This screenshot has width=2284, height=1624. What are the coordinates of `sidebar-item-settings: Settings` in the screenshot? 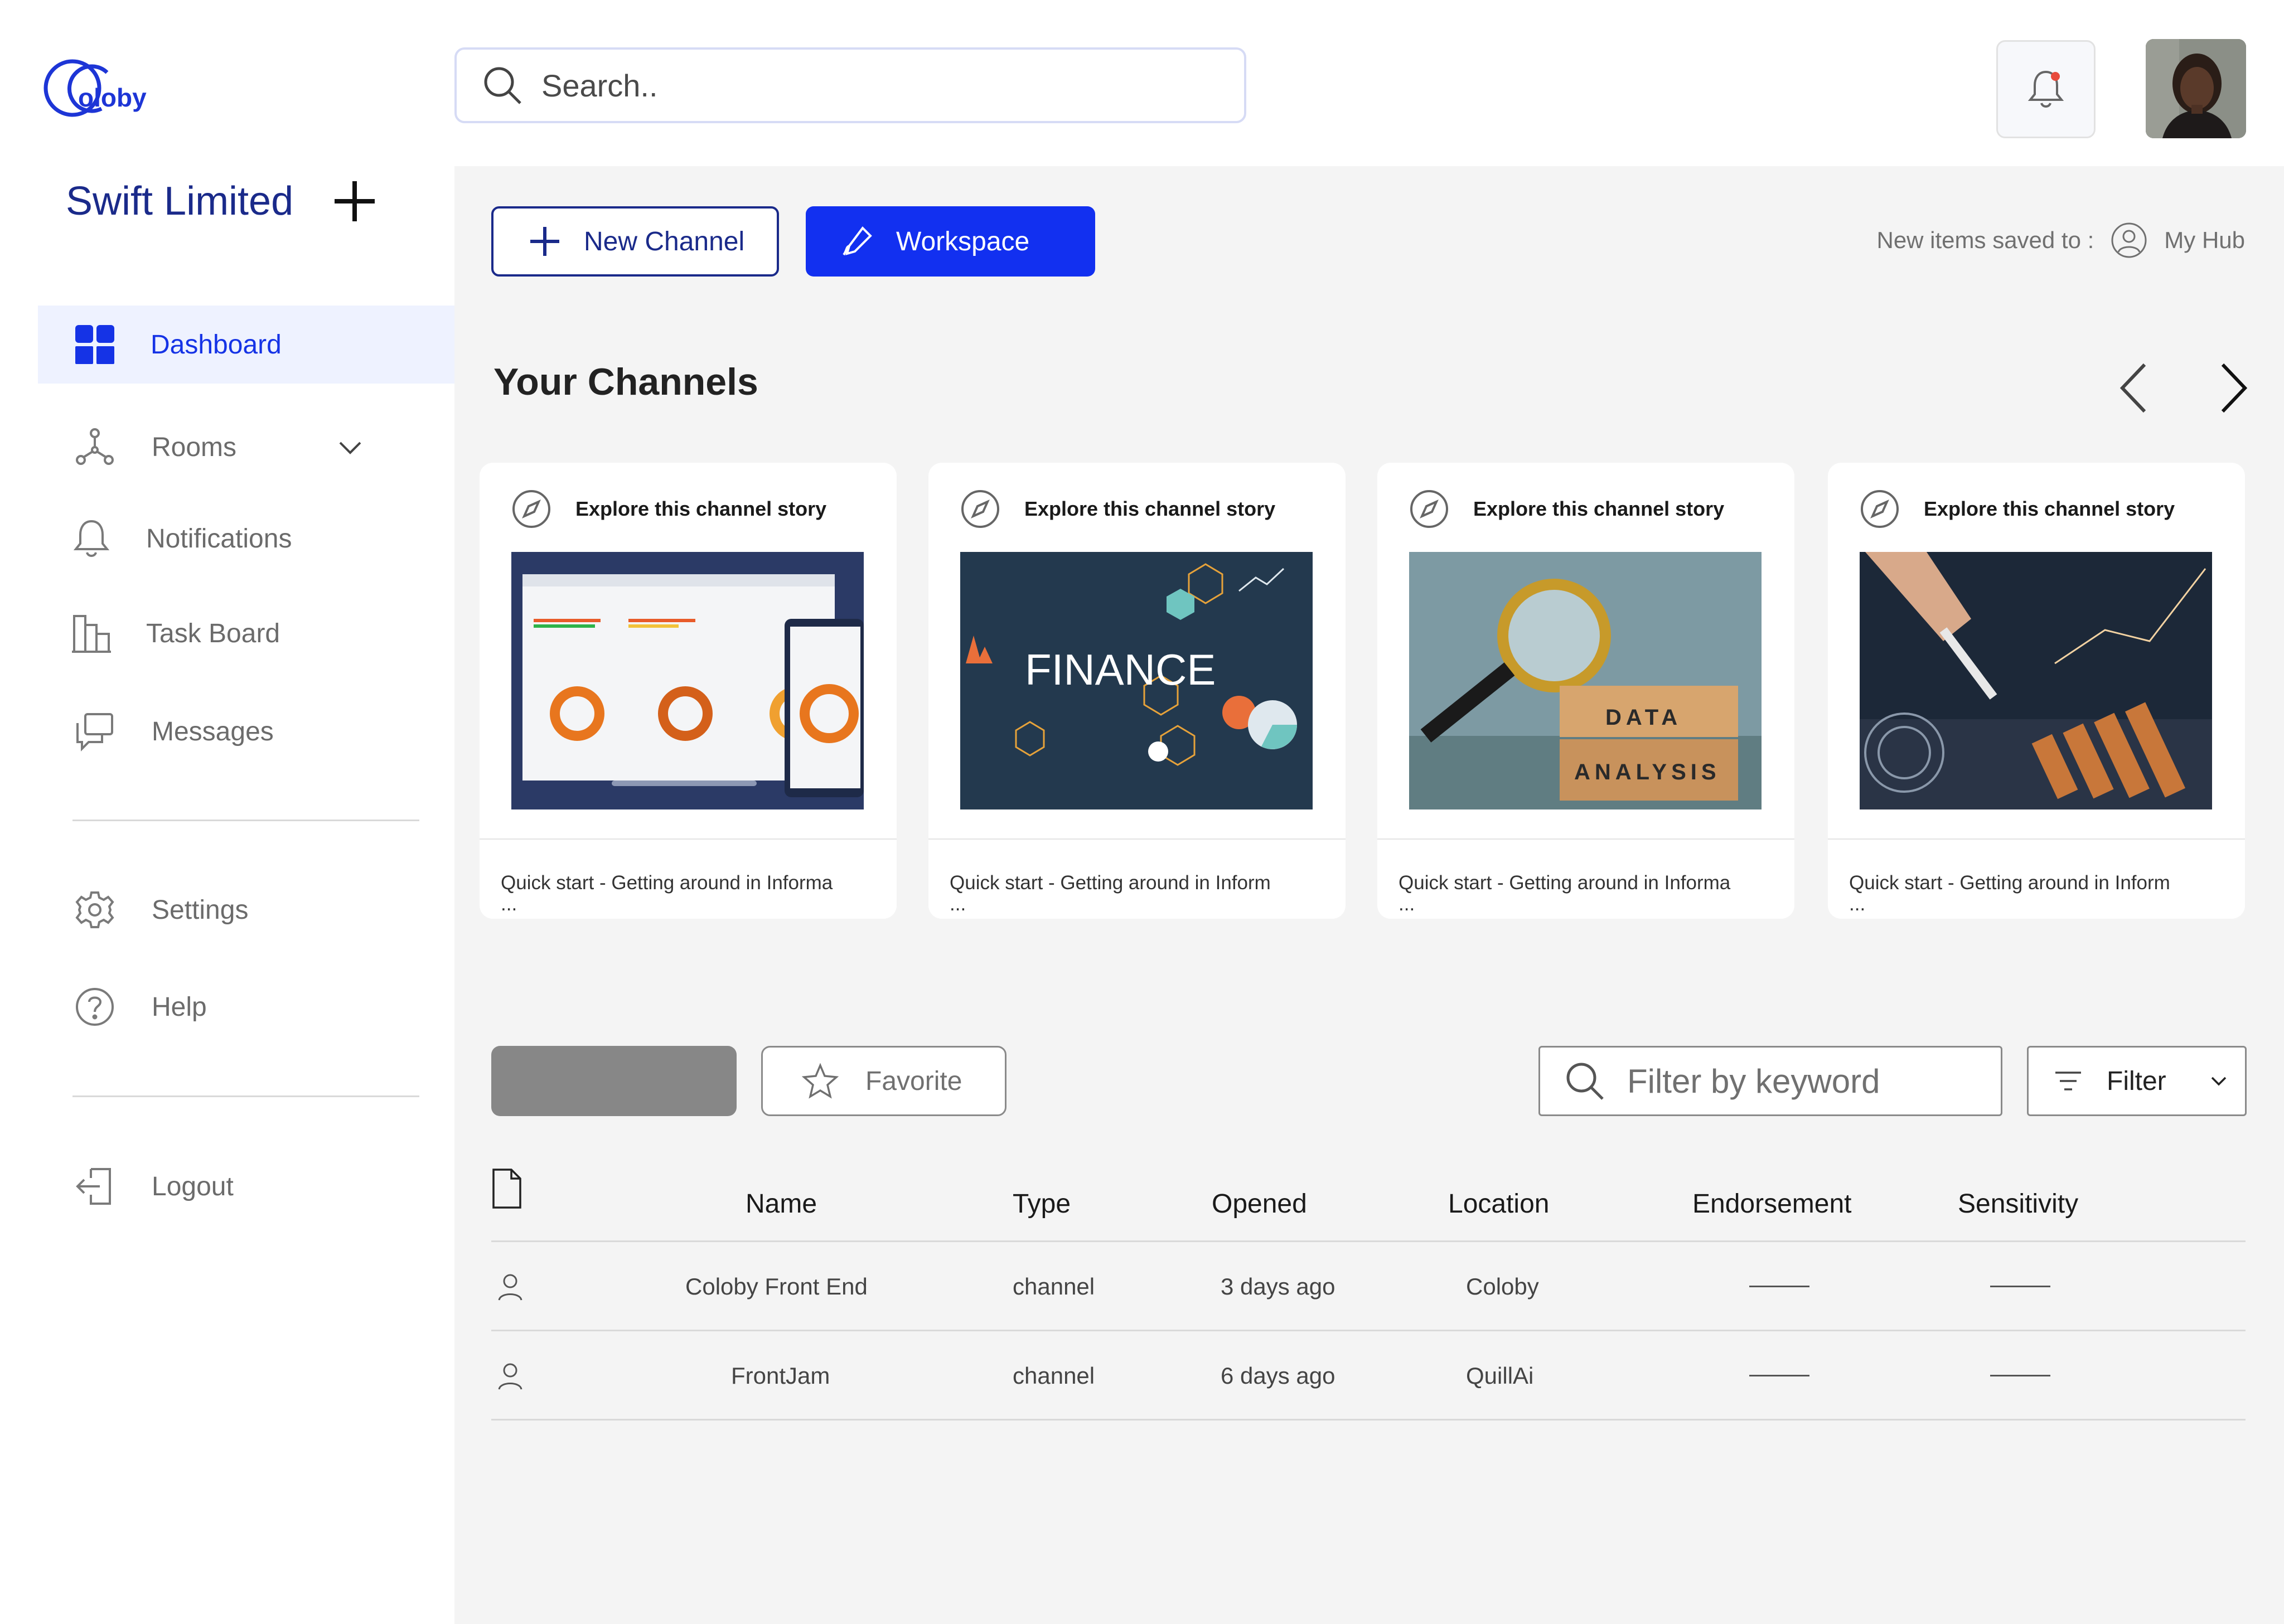 It's located at (246, 910).